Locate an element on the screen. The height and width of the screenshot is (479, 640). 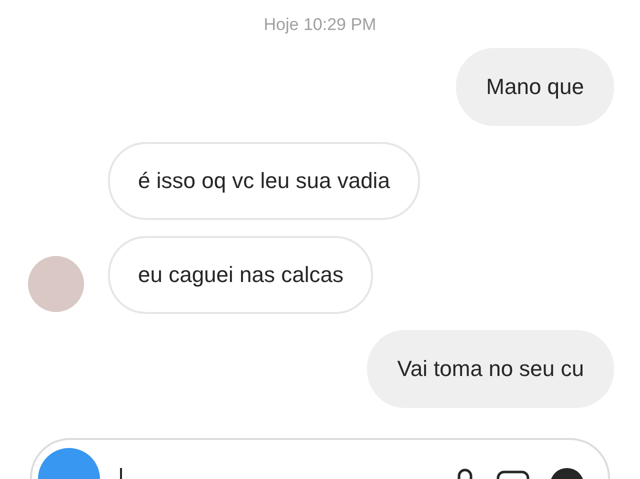
timestamp: Hoje 10:29 PM is located at coordinates (320, 25).